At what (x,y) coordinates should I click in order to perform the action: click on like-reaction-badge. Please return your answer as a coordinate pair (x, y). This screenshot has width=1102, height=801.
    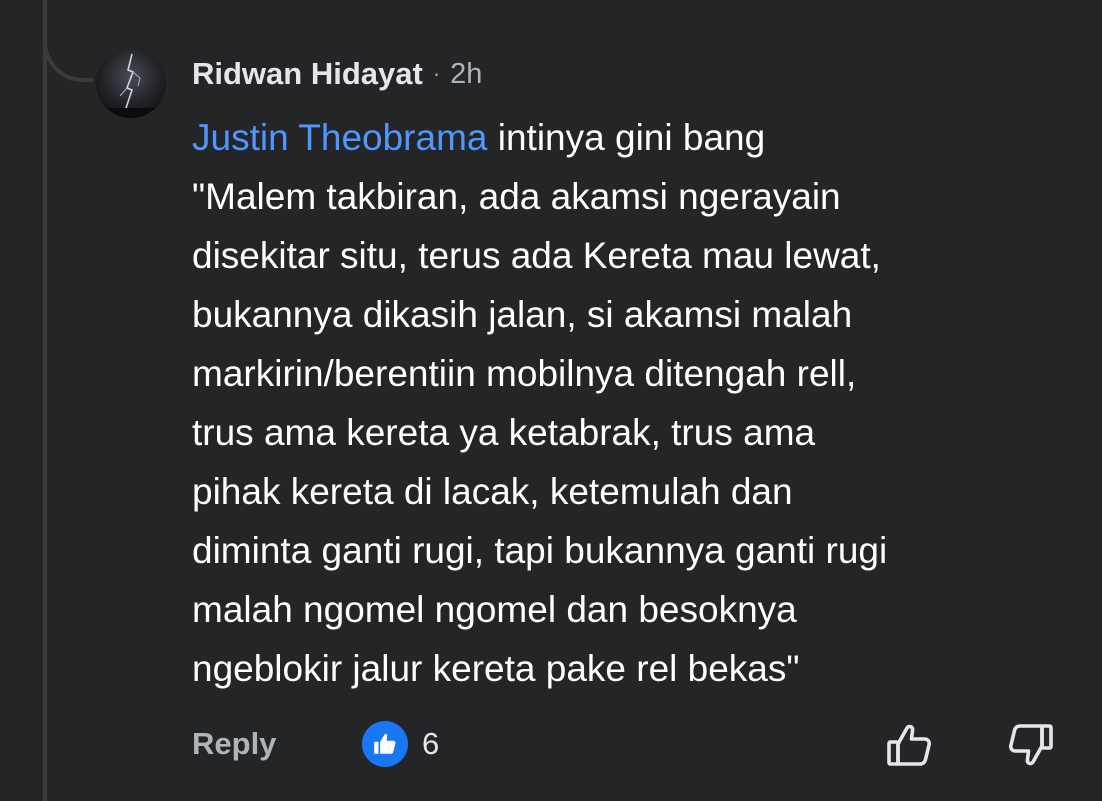
    Looking at the image, I should click on (385, 744).